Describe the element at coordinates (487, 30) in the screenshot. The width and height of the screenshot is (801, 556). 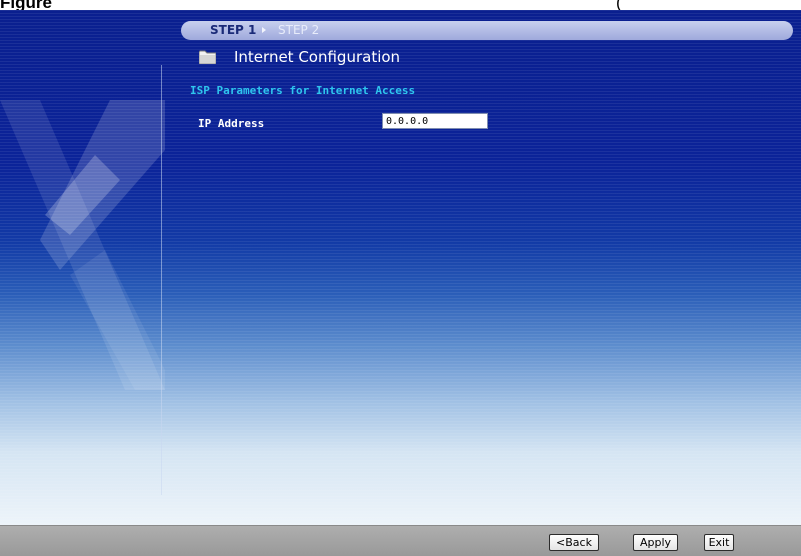
I see `wizard-step-bar: STEP 1 STEP 2` at that location.